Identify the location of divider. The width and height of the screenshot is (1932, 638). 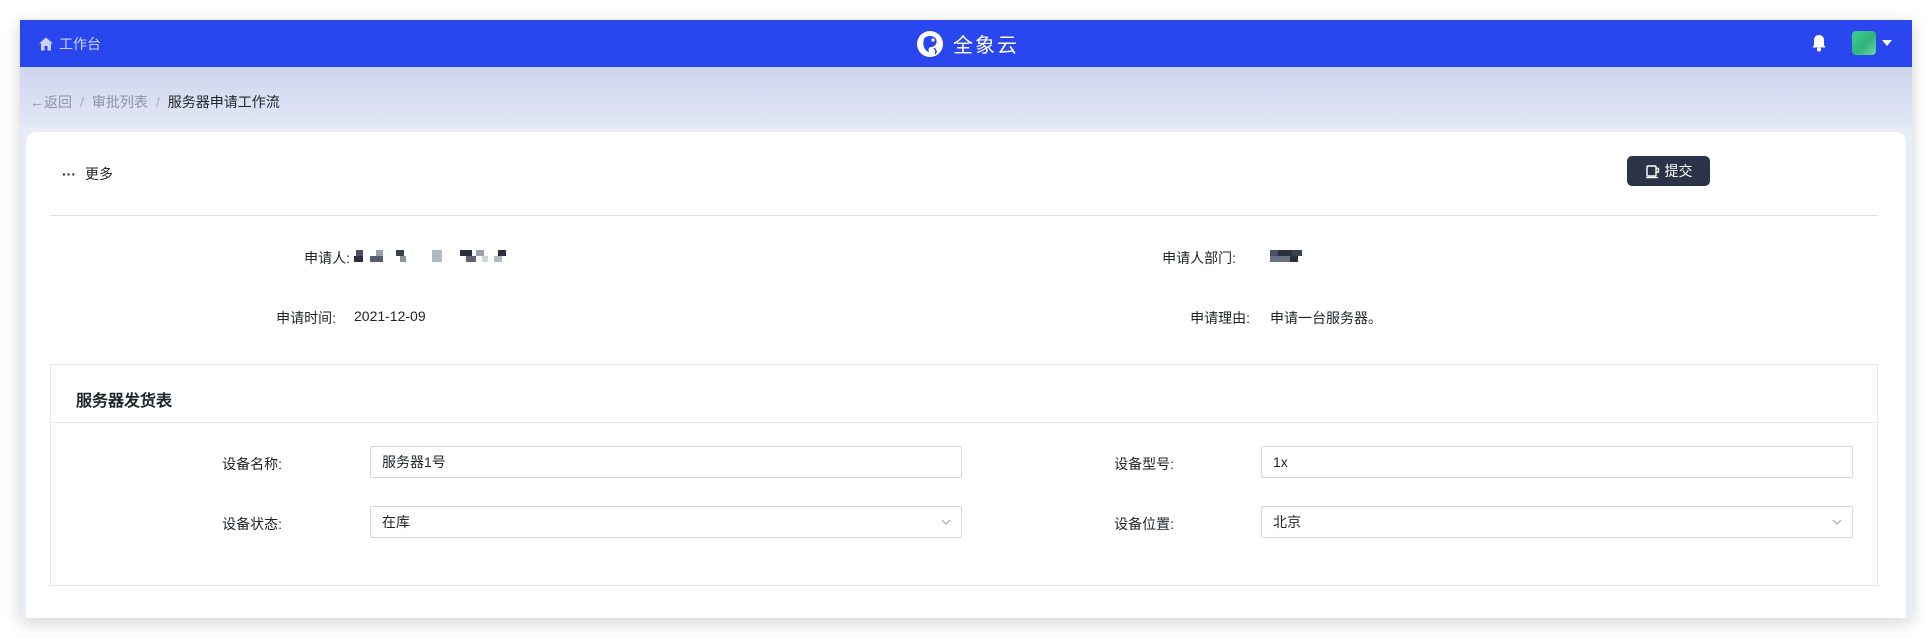
(964, 215).